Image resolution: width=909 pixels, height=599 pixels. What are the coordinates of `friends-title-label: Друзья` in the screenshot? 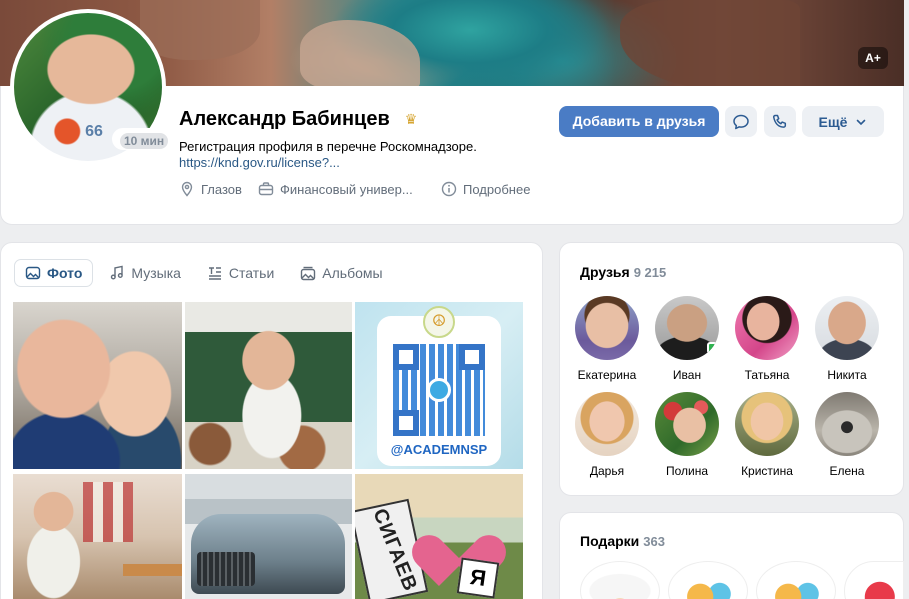 It's located at (605, 272).